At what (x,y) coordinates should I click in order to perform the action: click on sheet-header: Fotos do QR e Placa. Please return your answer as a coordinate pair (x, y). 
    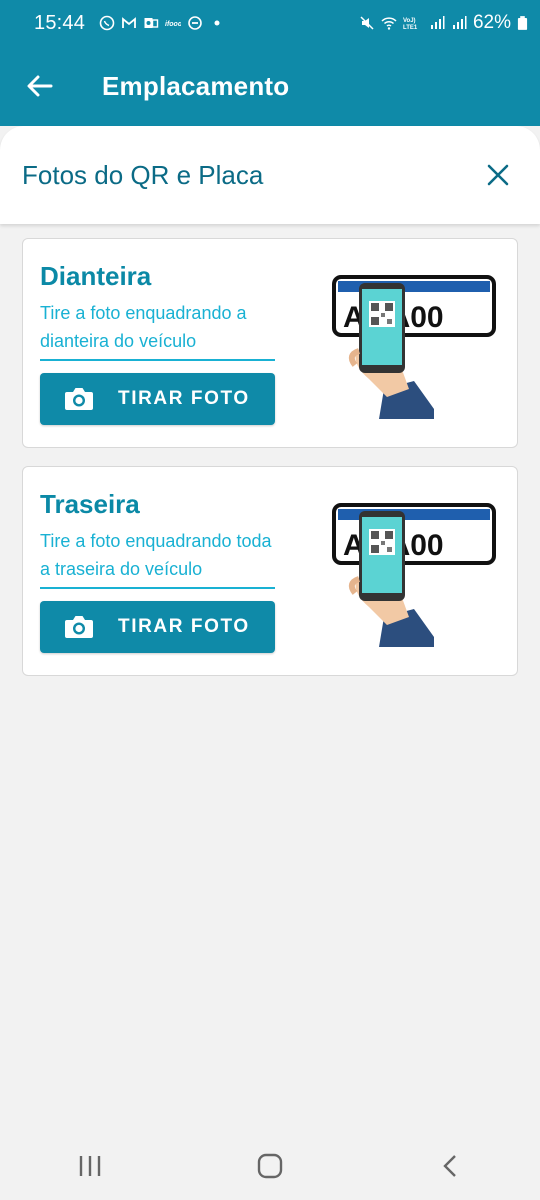
    Looking at the image, I should click on (270, 175).